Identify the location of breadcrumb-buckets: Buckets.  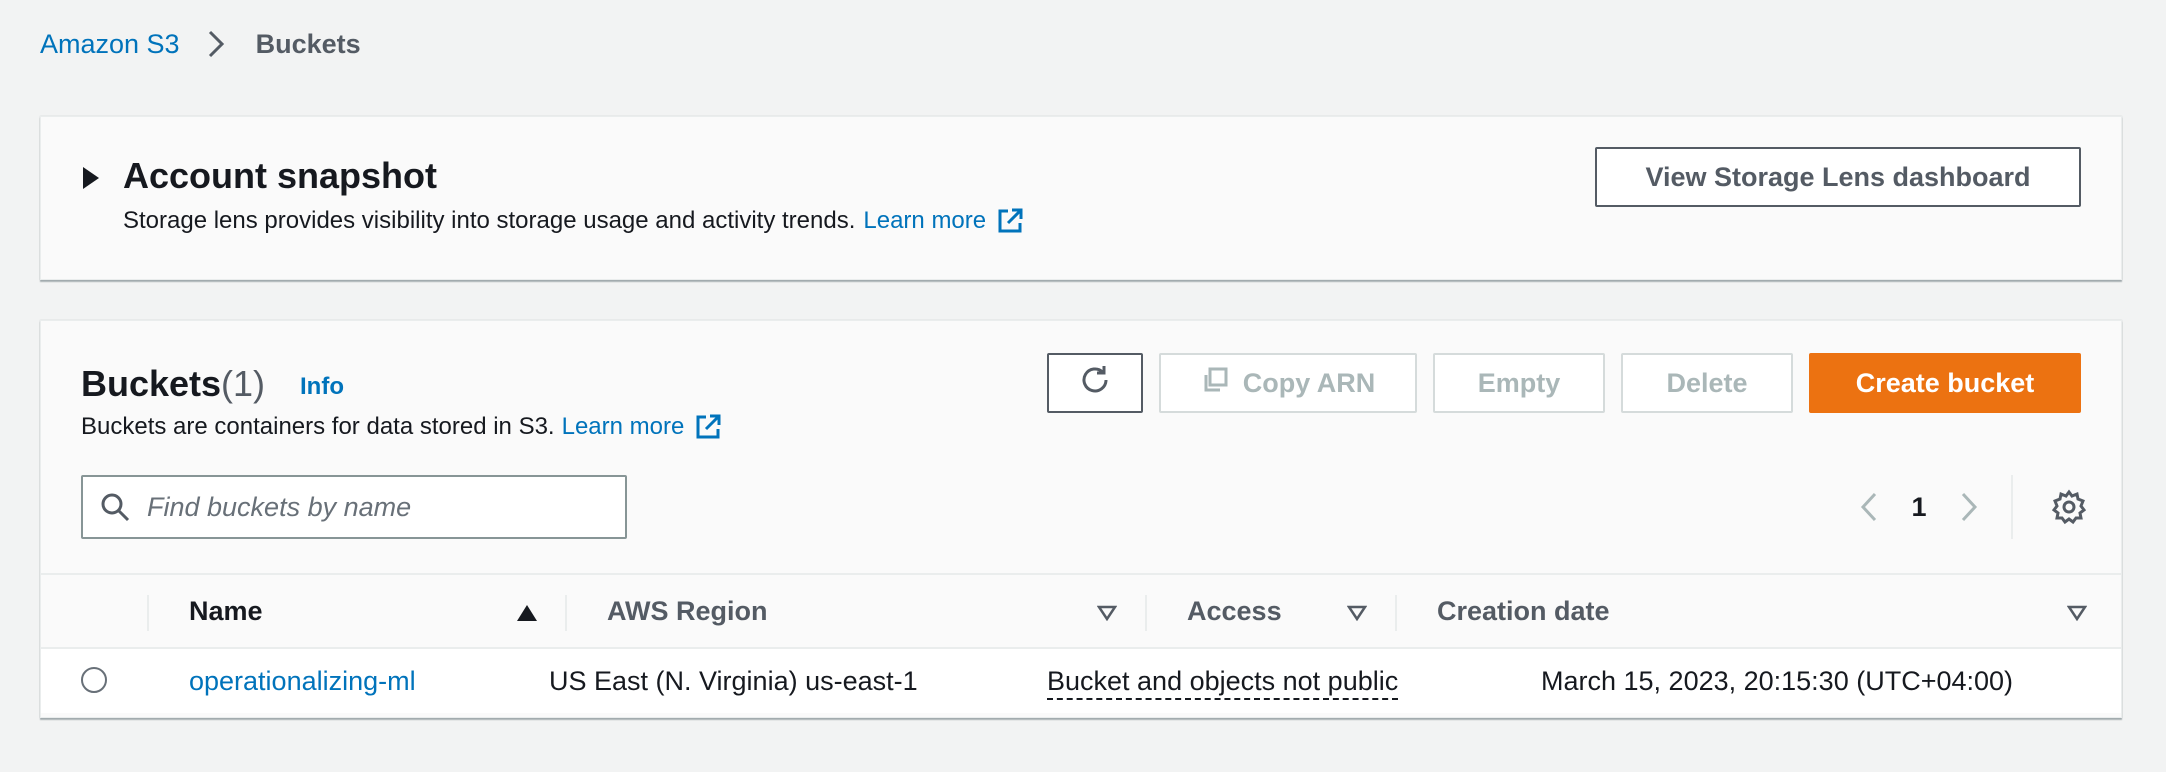
(308, 43).